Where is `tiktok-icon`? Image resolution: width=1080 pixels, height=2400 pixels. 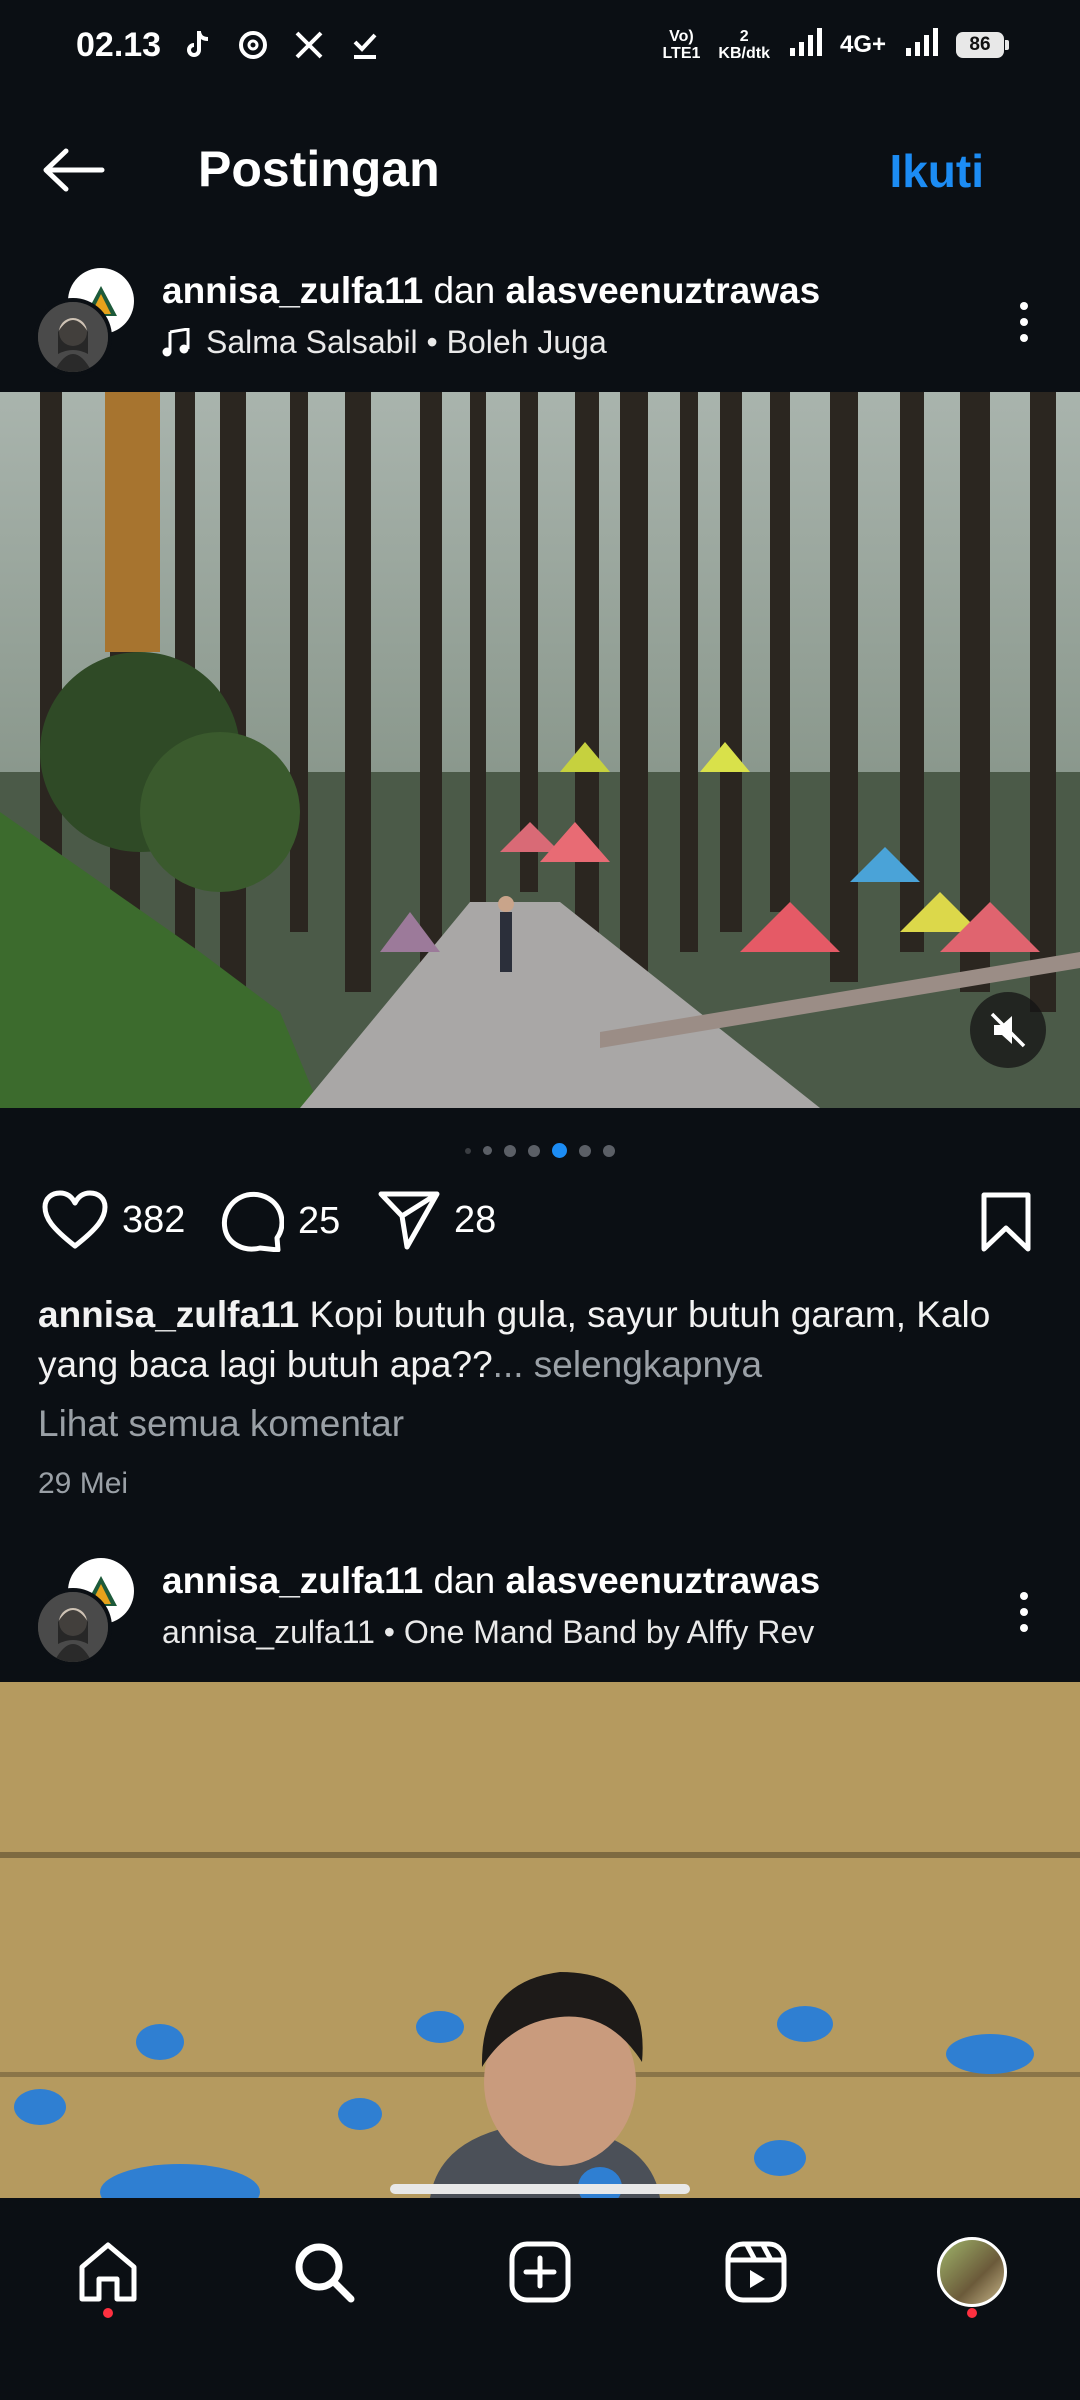 tiktok-icon is located at coordinates (197, 45).